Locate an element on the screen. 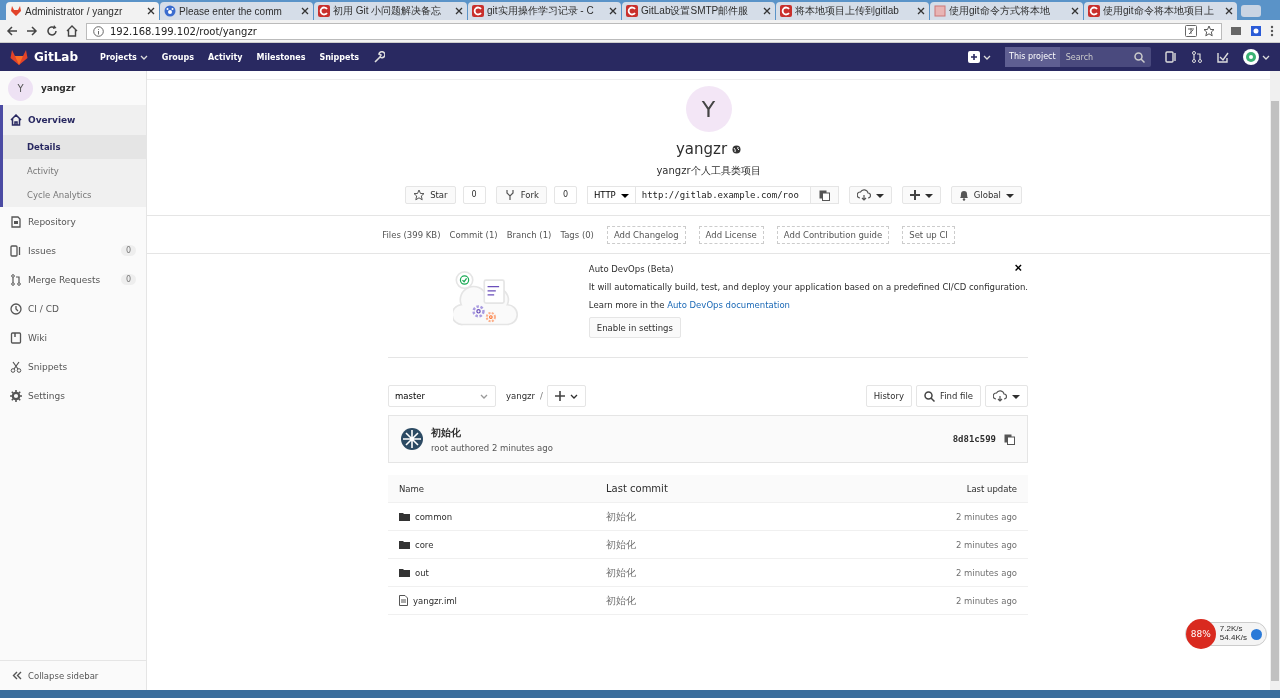 The height and width of the screenshot is (698, 1280). sidebar-subitem: Activity is located at coordinates (74, 171).